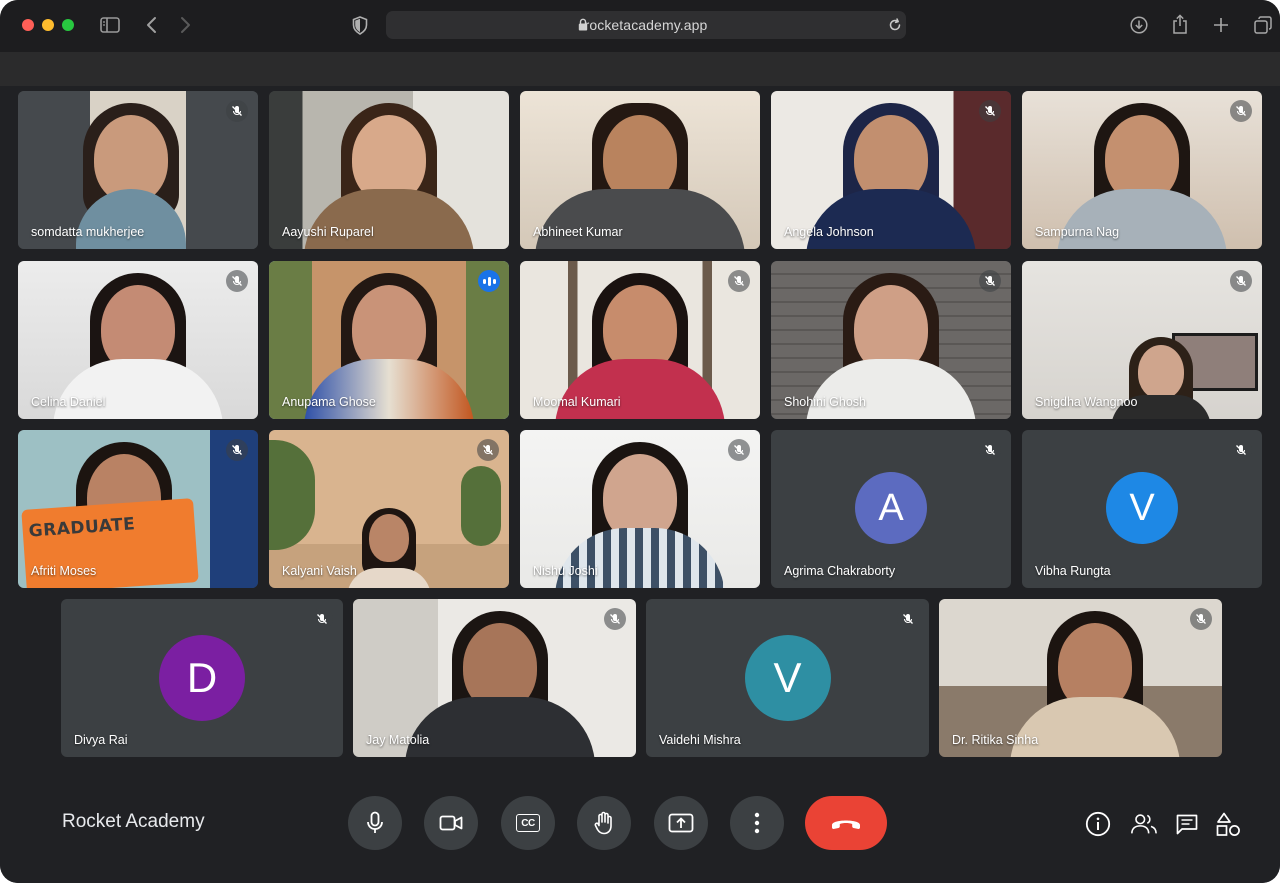  I want to click on participant-tile: Nishu Joshi, so click(640, 509).